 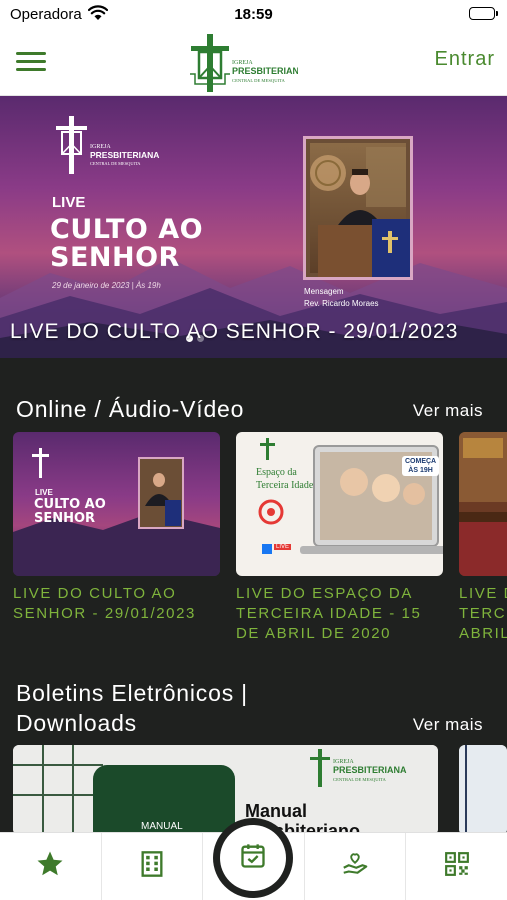 I want to click on video-card-label: LIVE DO CULTO AO SENHOR - 29/01/2023, so click(x=104, y=603).